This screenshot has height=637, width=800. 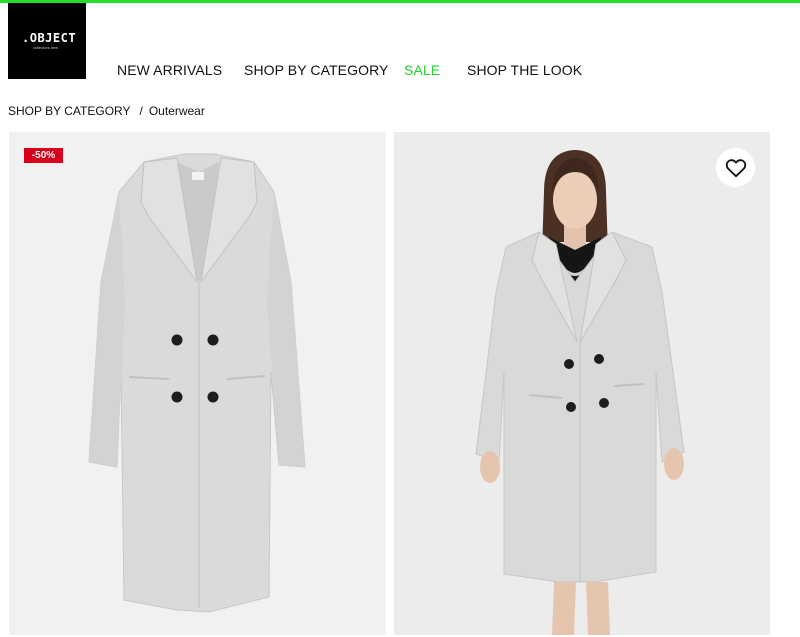 What do you see at coordinates (49, 38) in the screenshot?
I see `brand-logo-text: .OBJECT` at bounding box center [49, 38].